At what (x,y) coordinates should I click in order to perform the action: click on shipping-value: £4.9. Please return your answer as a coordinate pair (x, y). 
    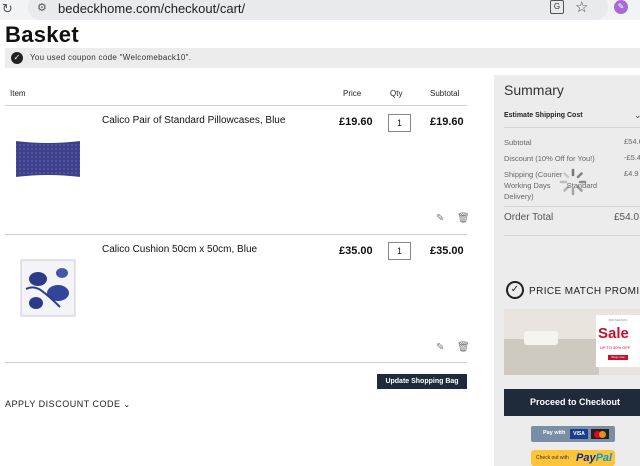
    Looking at the image, I should click on (631, 173).